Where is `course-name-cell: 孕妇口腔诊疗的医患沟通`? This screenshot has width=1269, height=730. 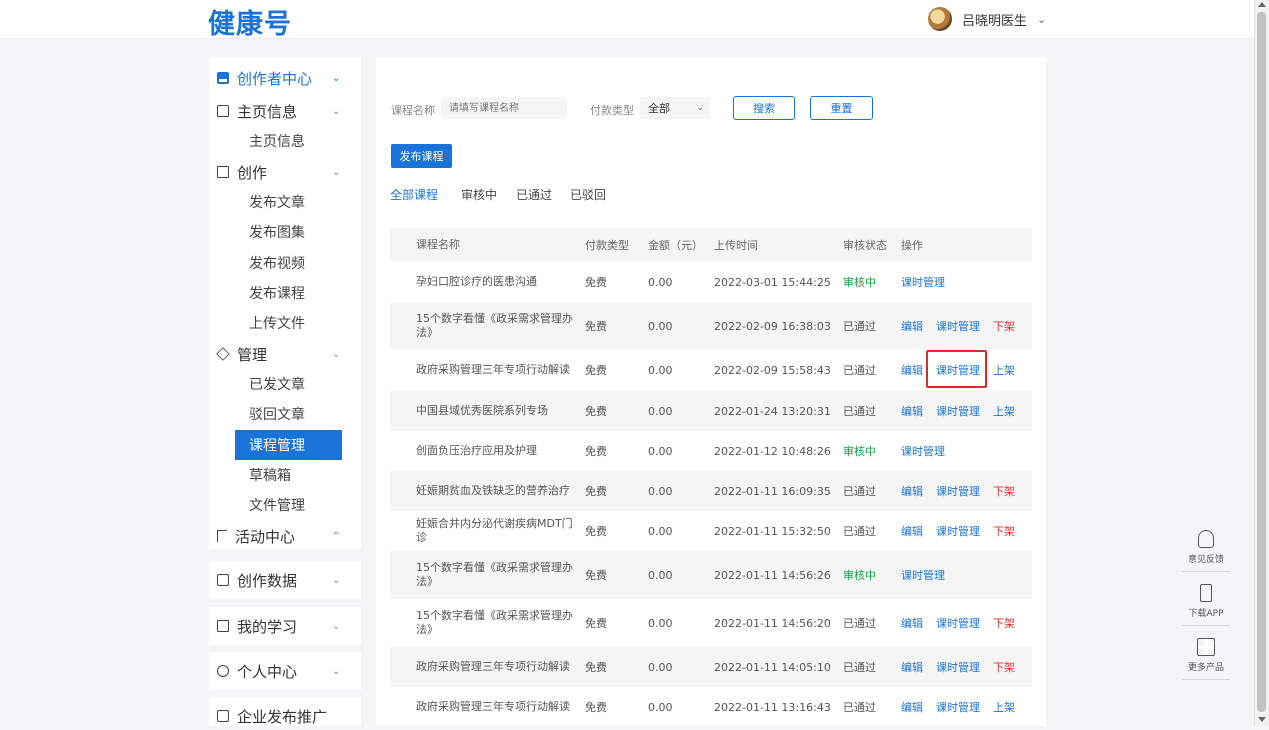 course-name-cell: 孕妇口腔诊疗的医患沟通 is located at coordinates (476, 281).